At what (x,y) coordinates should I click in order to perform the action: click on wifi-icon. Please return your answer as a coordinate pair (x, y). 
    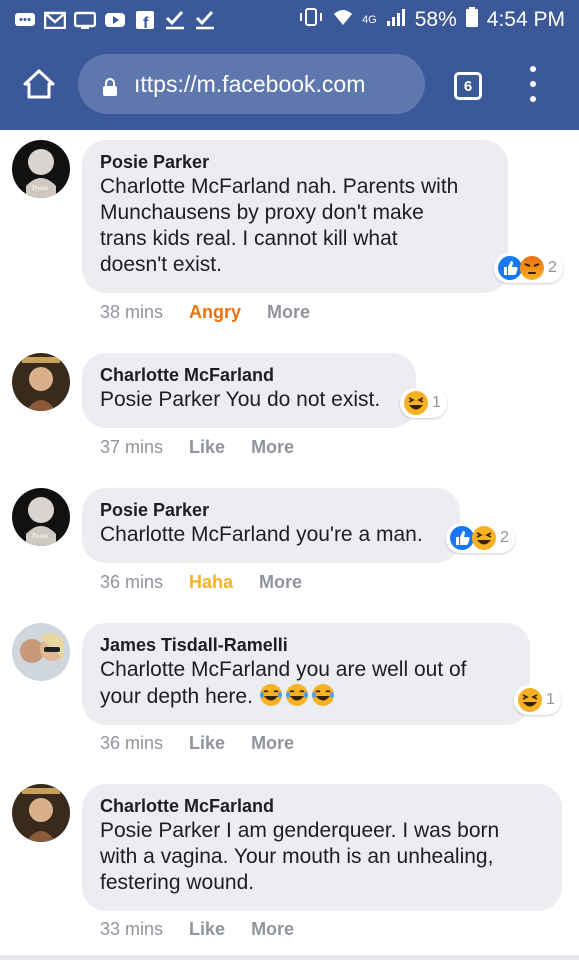
    Looking at the image, I should click on (343, 20).